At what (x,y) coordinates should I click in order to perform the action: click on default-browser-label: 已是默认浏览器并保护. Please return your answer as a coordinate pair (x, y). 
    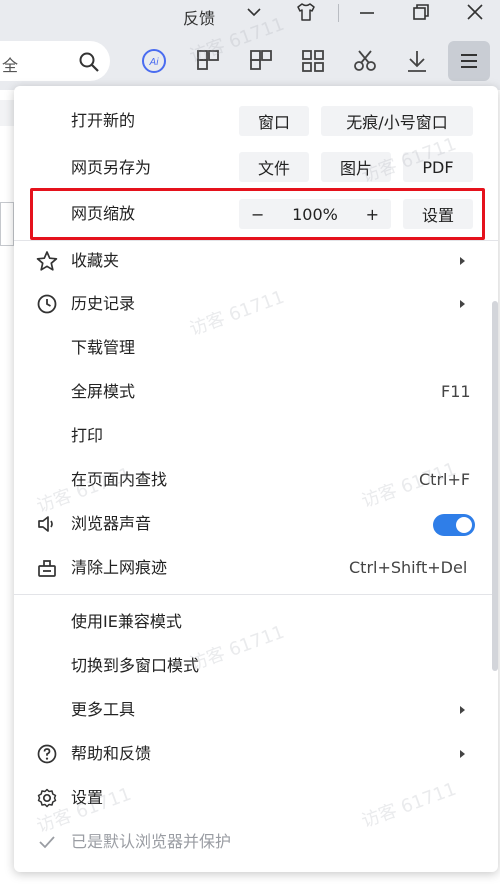
    Looking at the image, I should click on (151, 841).